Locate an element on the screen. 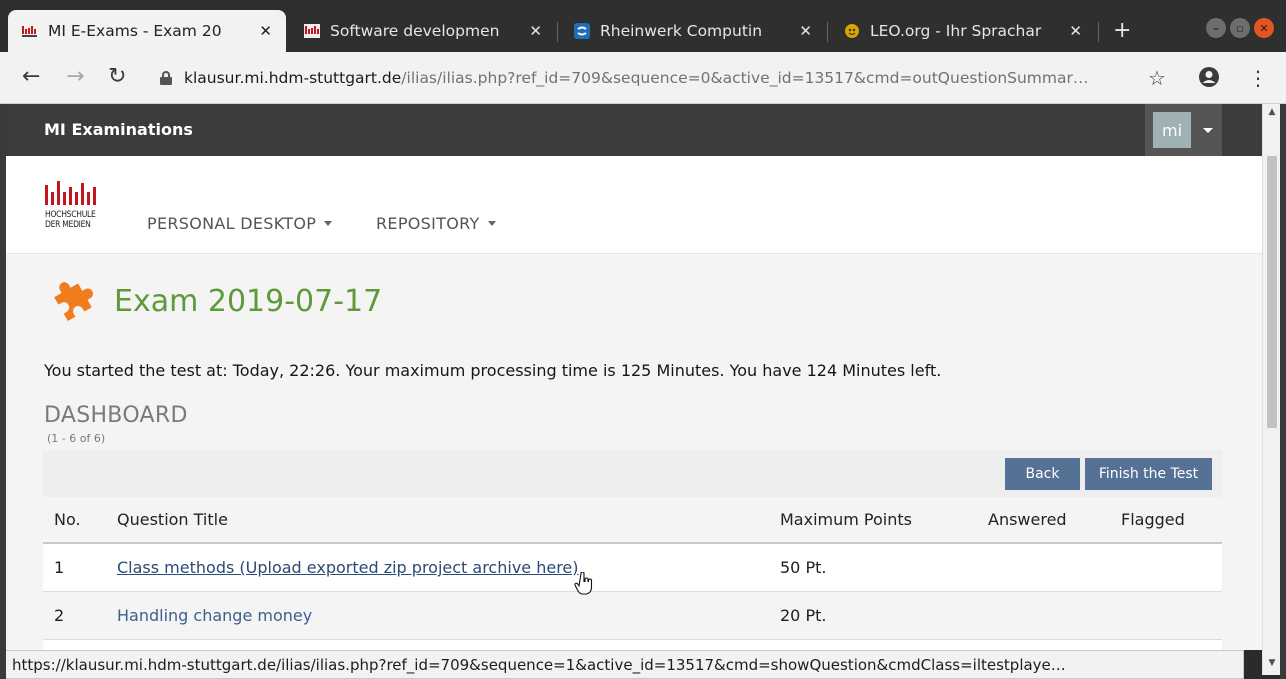 Image resolution: width=1286 pixels, height=679 pixels. hdm-logo: HOCHSCHULE DER MEDIEN is located at coordinates (77, 207).